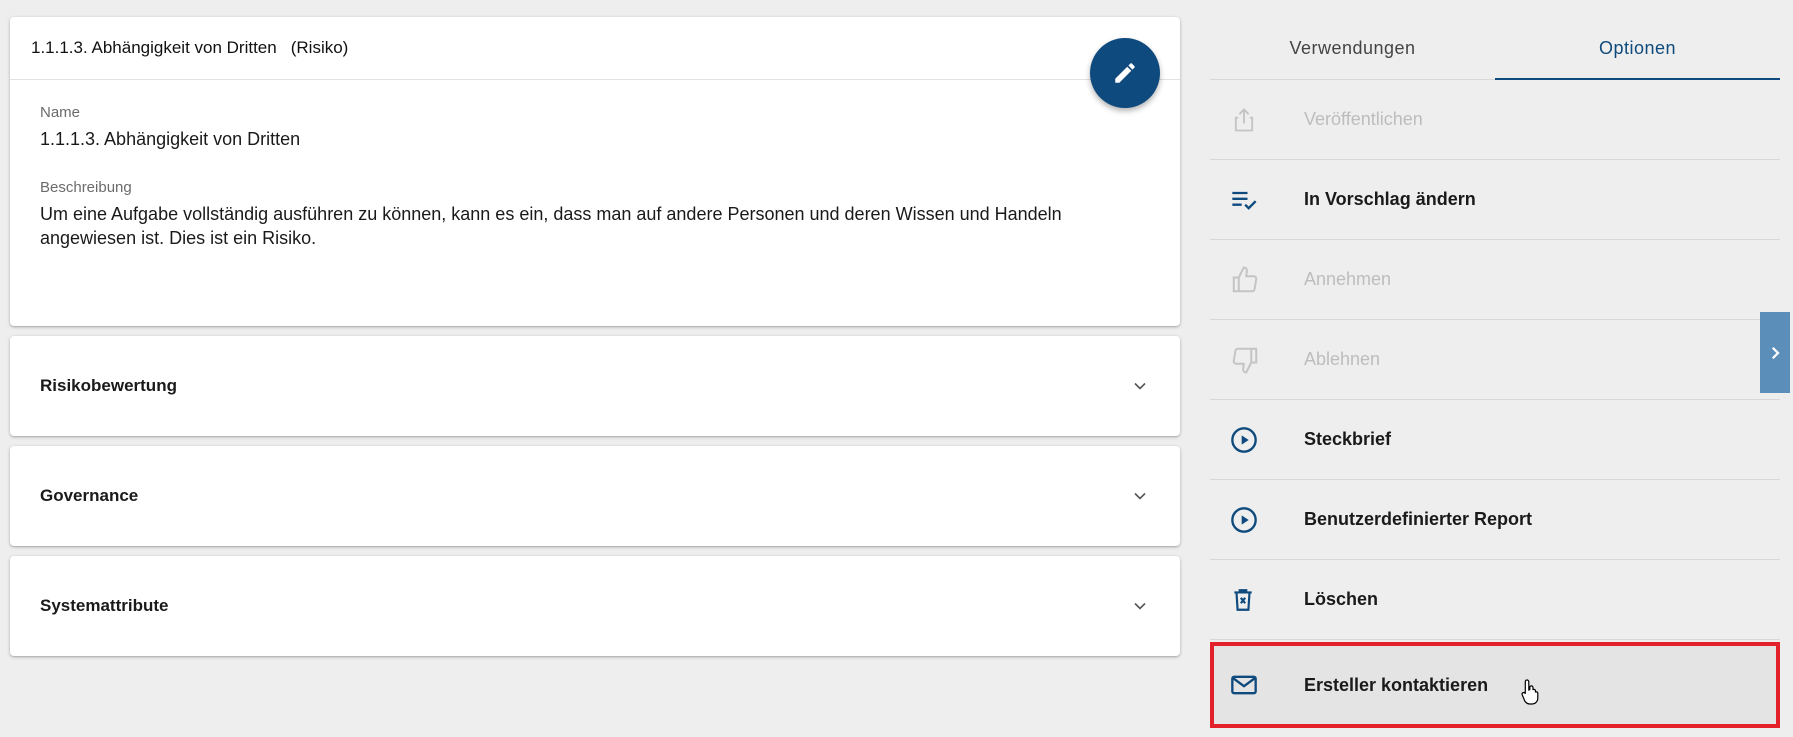 The width and height of the screenshot is (1793, 737). I want to click on thumbs-down-icon, so click(1245, 360).